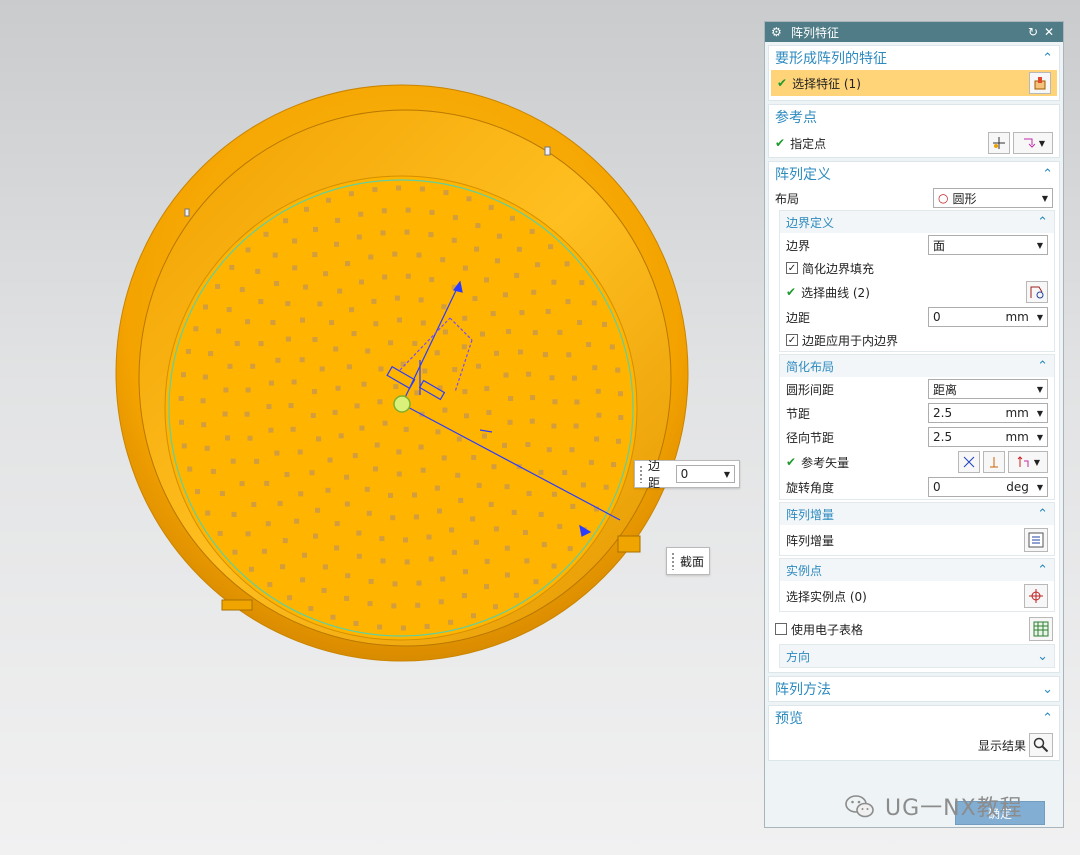 Image resolution: width=1080 pixels, height=855 pixels. What do you see at coordinates (1017, 413) in the screenshot?
I see `pitch-unit: mm` at bounding box center [1017, 413].